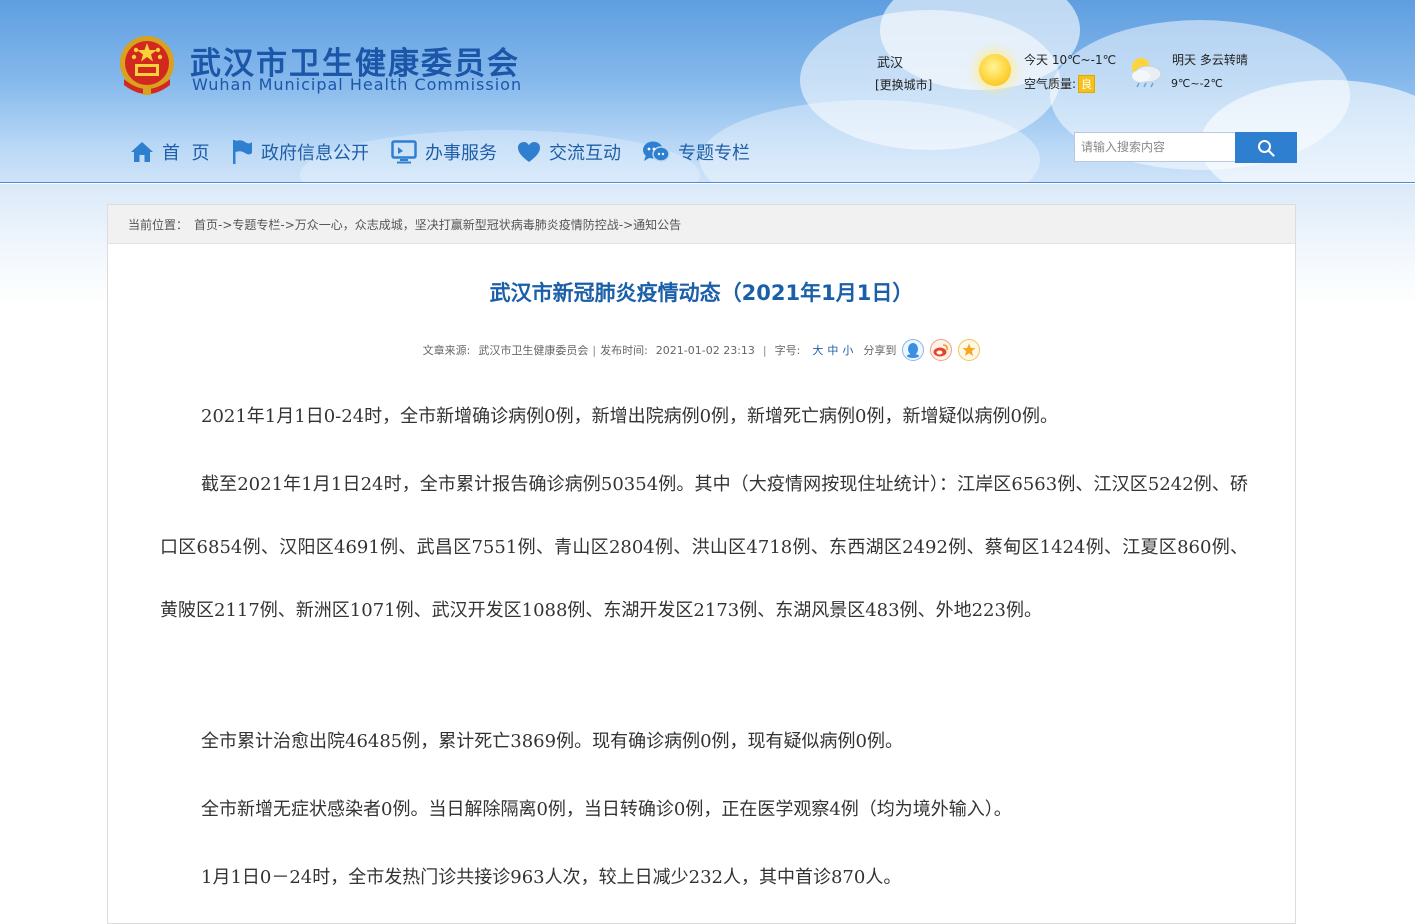 This screenshot has width=1415, height=924. Describe the element at coordinates (832, 350) in the screenshot. I see `font-size-medium: 中` at that location.